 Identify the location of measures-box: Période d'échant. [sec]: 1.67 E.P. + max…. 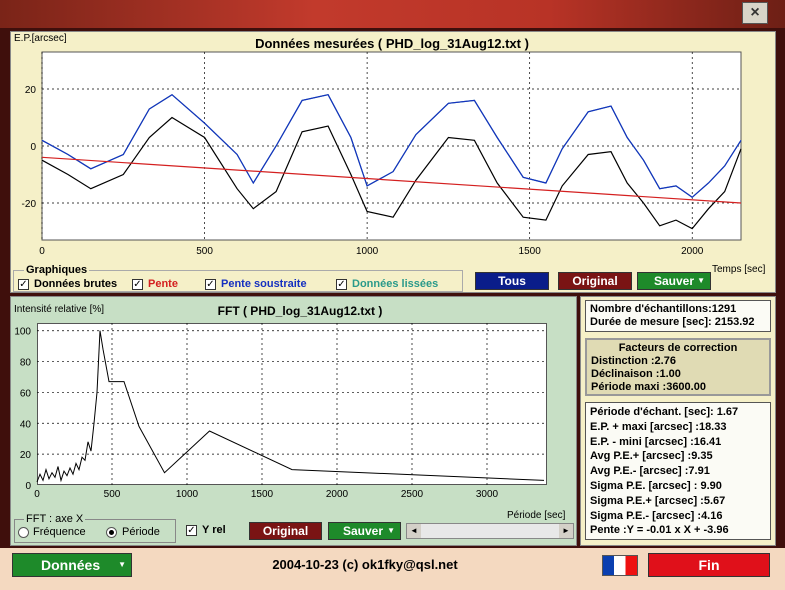
(678, 471).